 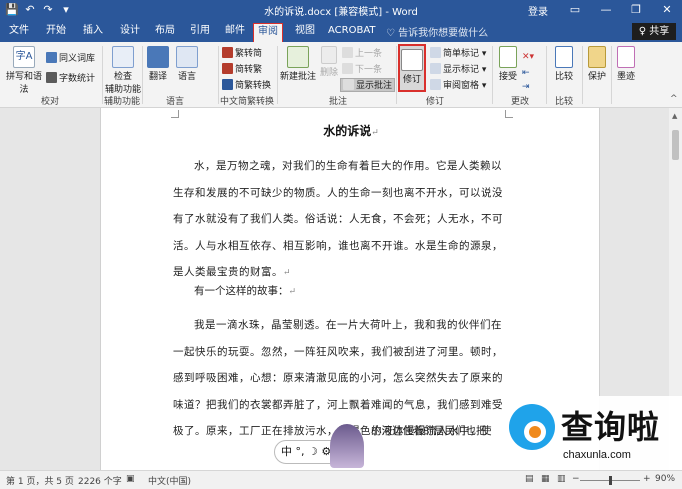 I want to click on tab-mailings: 邮件, so click(x=235, y=33).